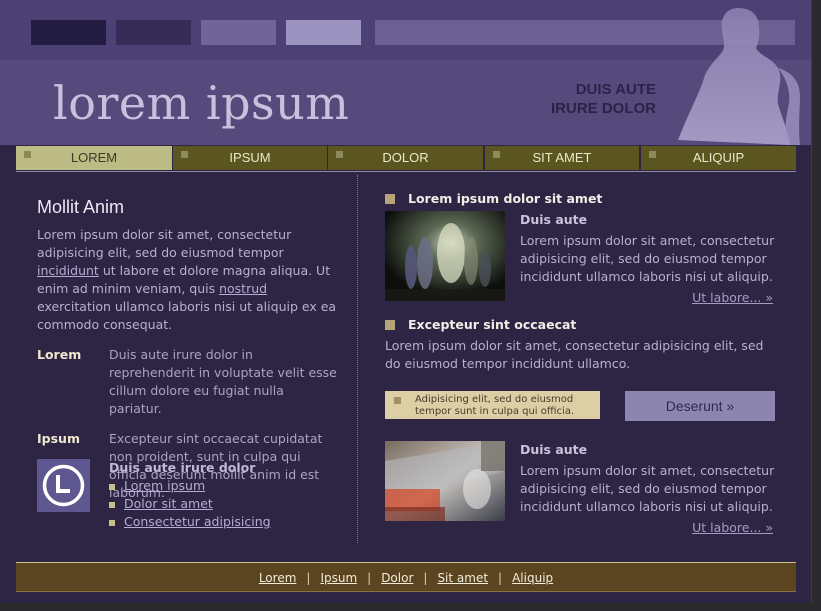  I want to click on section-title: Mollit Anim, so click(81, 207).